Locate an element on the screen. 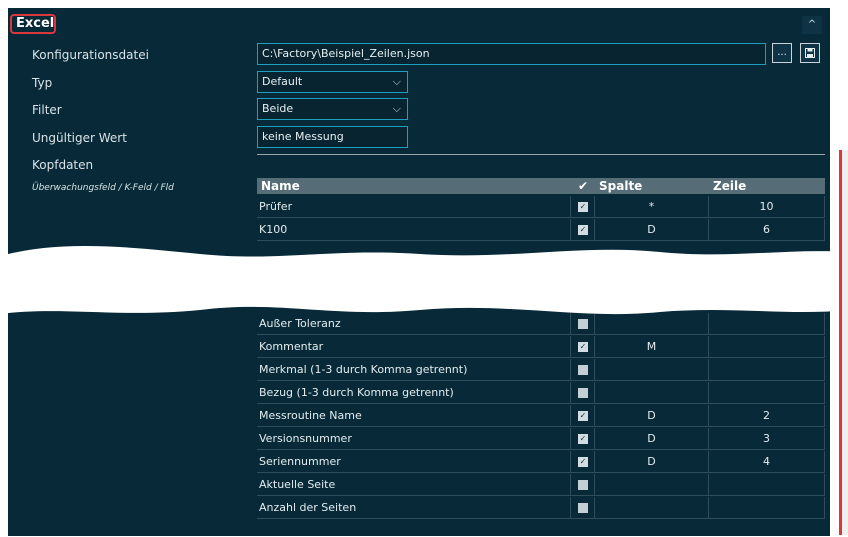 The width and height of the screenshot is (848, 537). table-row: Versionsnummer ✓ D 3 is located at coordinates (541, 439).